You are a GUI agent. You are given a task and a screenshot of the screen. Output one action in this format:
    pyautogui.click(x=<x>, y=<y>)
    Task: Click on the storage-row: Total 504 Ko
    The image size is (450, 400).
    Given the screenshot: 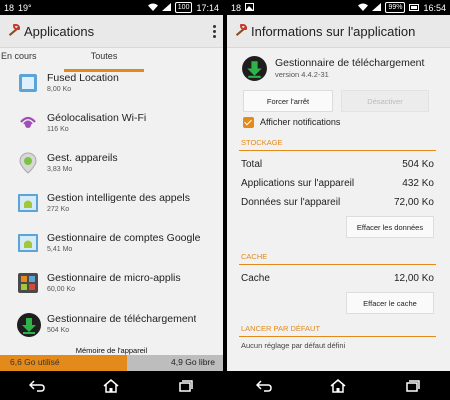 What is the action you would take?
    pyautogui.click(x=338, y=164)
    